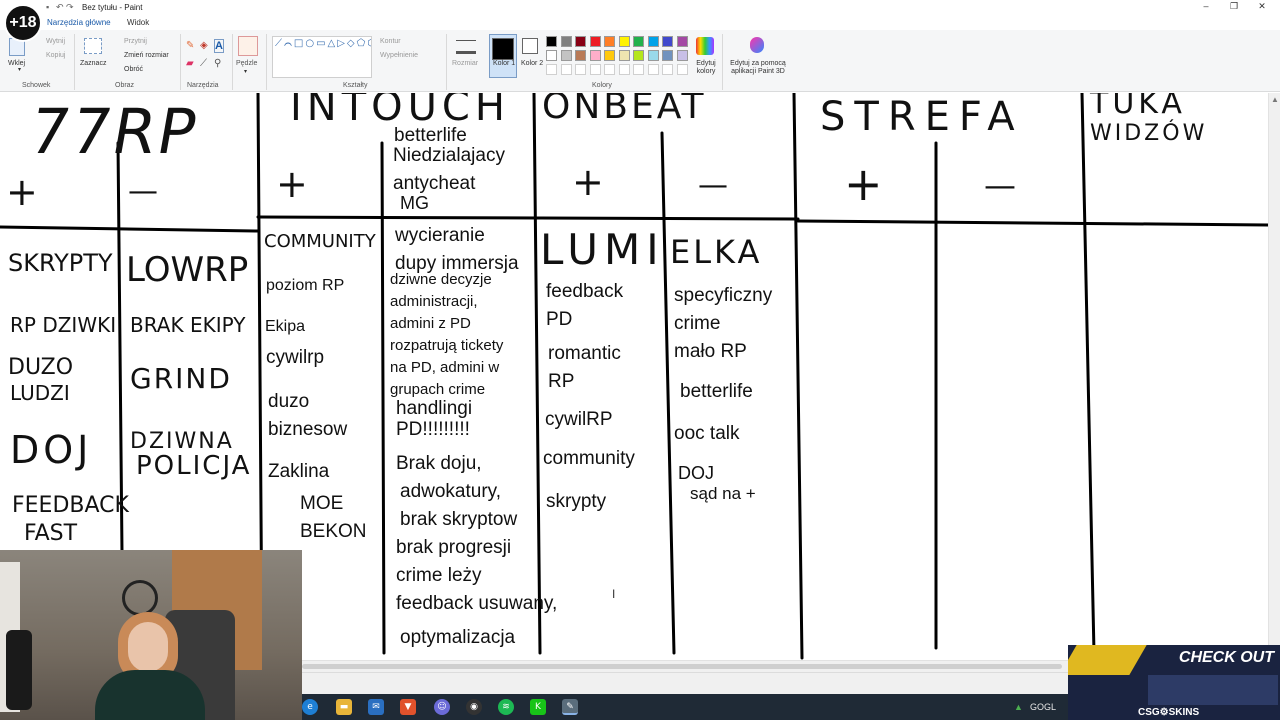  Describe the element at coordinates (1262, 7) in the screenshot. I see `close-button: ✕` at that location.